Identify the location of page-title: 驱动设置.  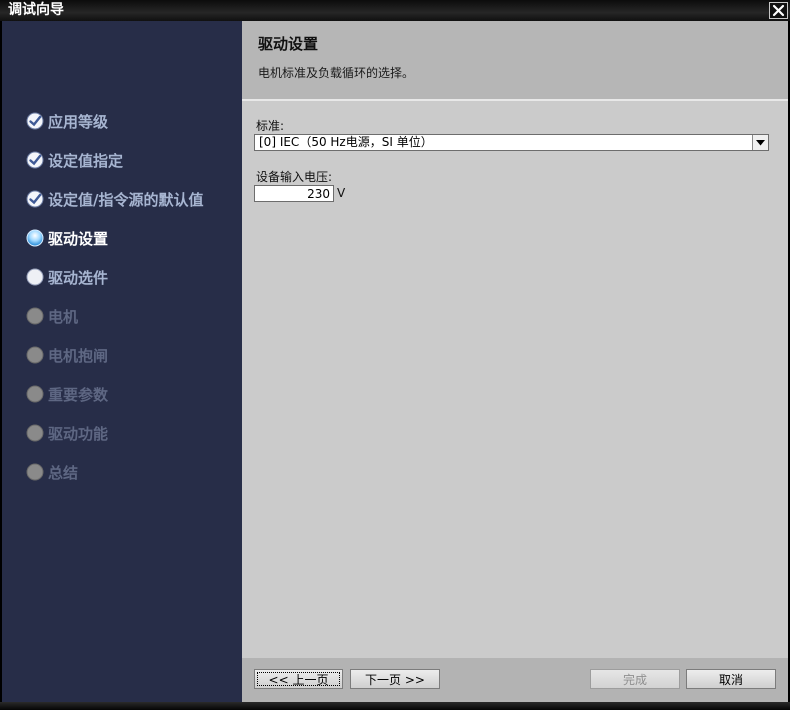
(288, 44).